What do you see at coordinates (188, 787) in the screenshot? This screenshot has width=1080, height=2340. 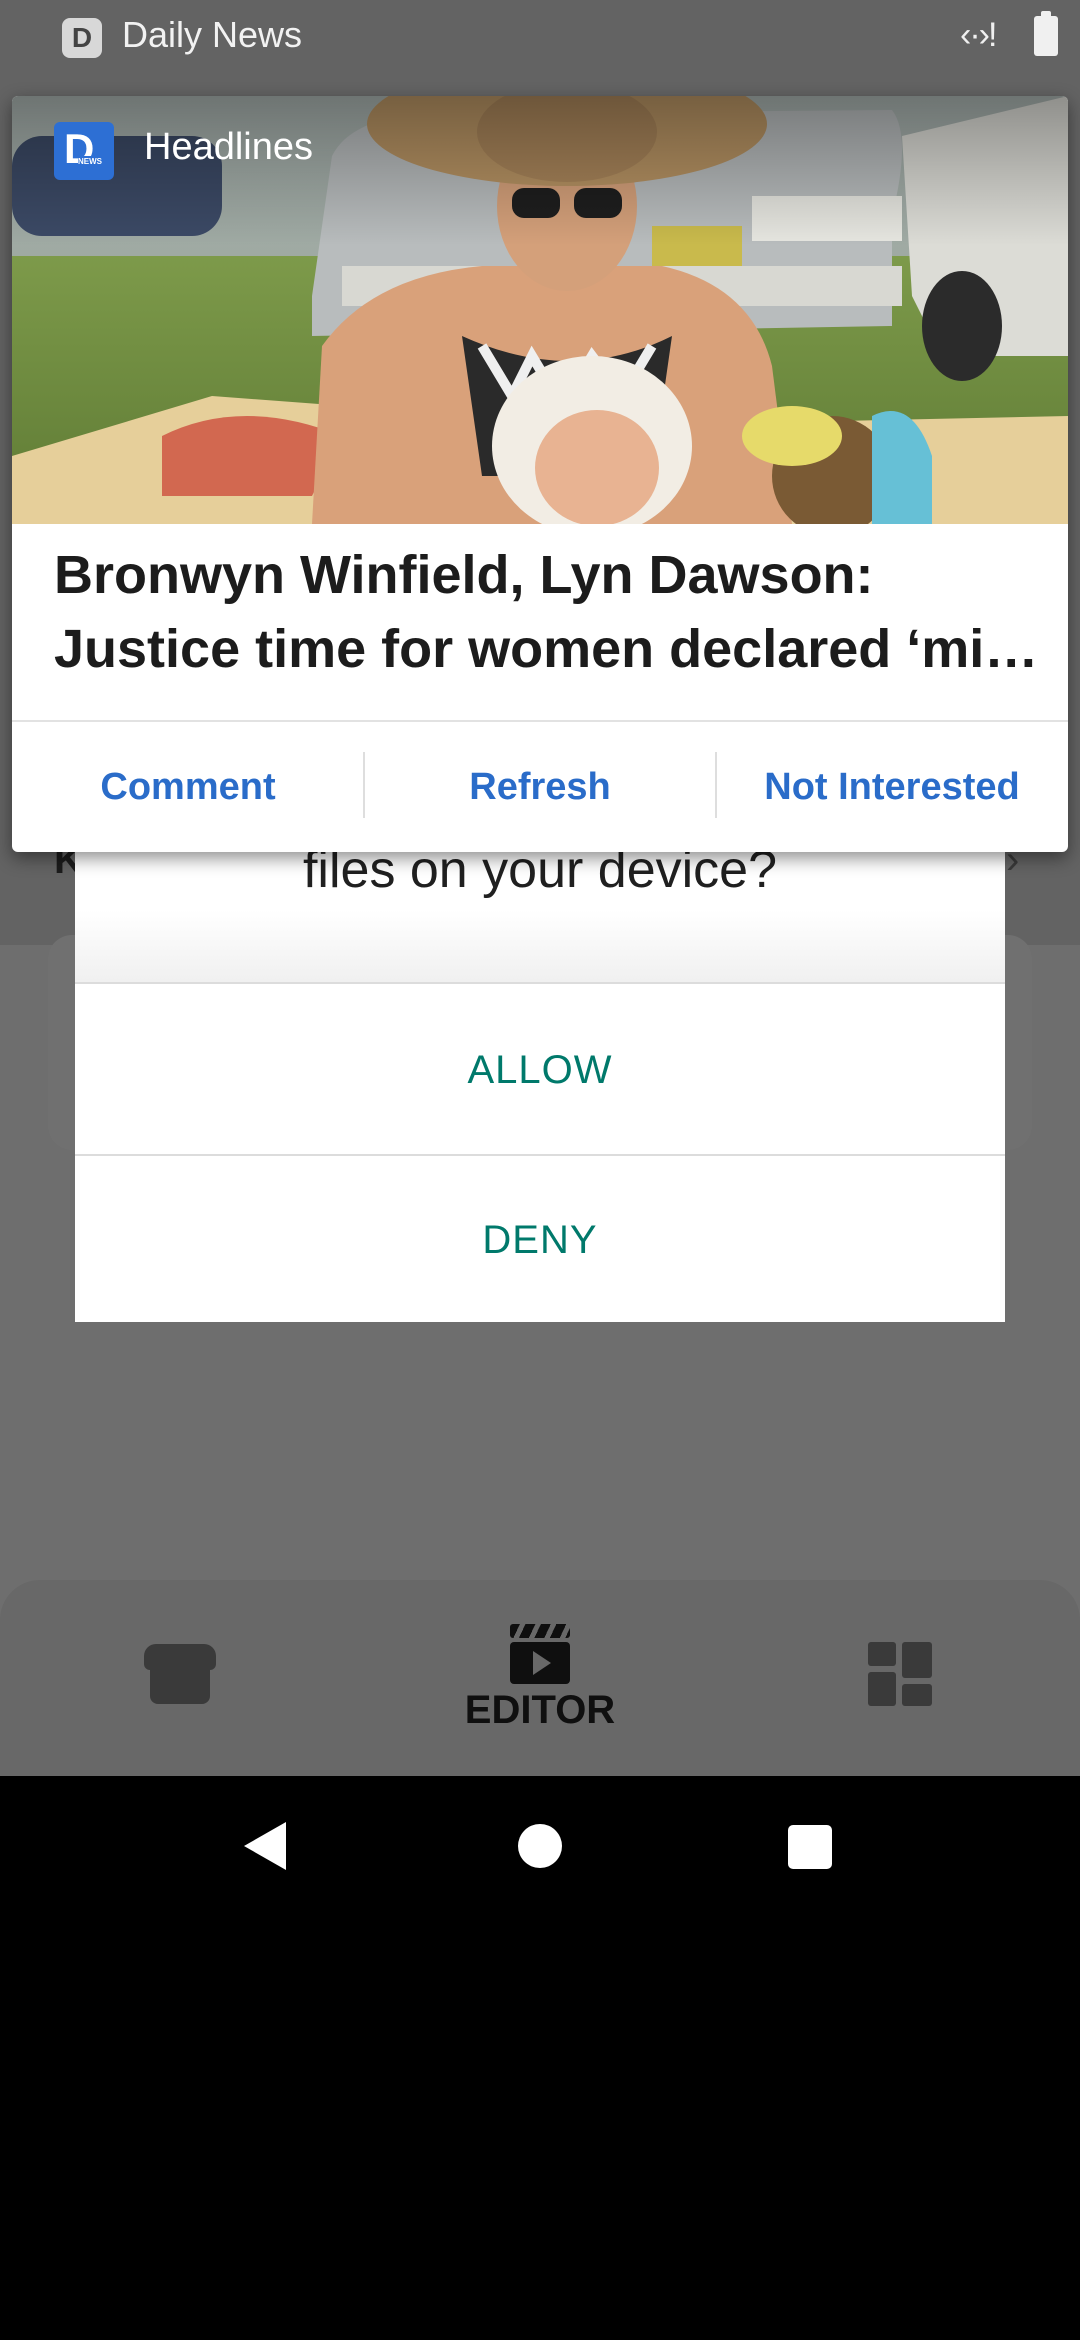 I see `comment-button: Comment` at bounding box center [188, 787].